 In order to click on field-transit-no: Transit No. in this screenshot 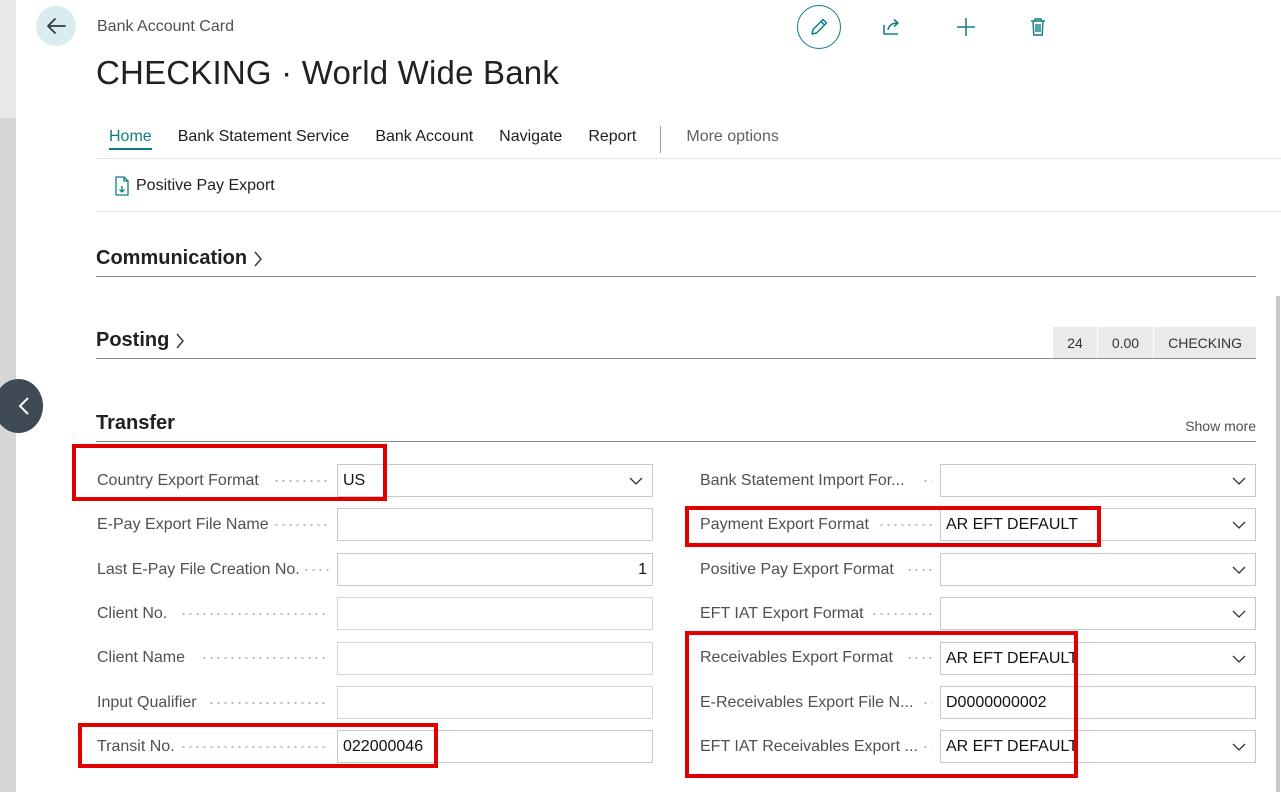, I will do `click(136, 747)`.